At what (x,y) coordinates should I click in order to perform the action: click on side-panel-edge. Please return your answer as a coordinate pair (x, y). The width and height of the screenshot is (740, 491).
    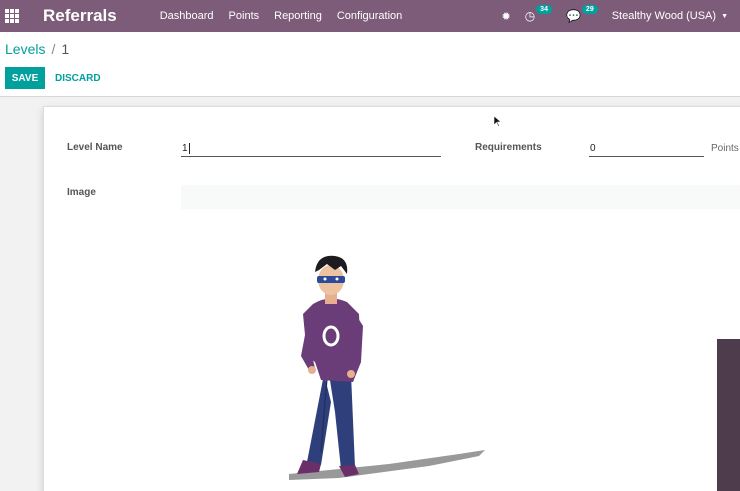
    Looking at the image, I should click on (728, 415).